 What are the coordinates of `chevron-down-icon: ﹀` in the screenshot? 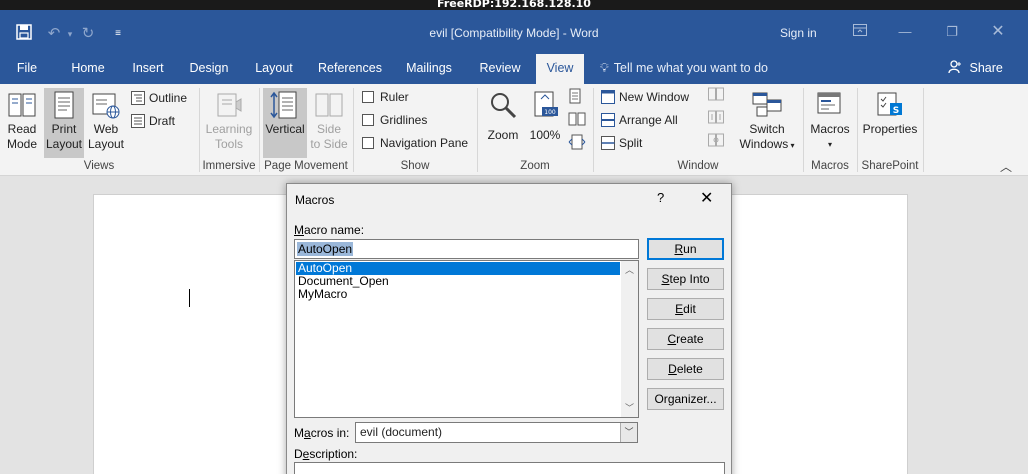 It's located at (628, 432).